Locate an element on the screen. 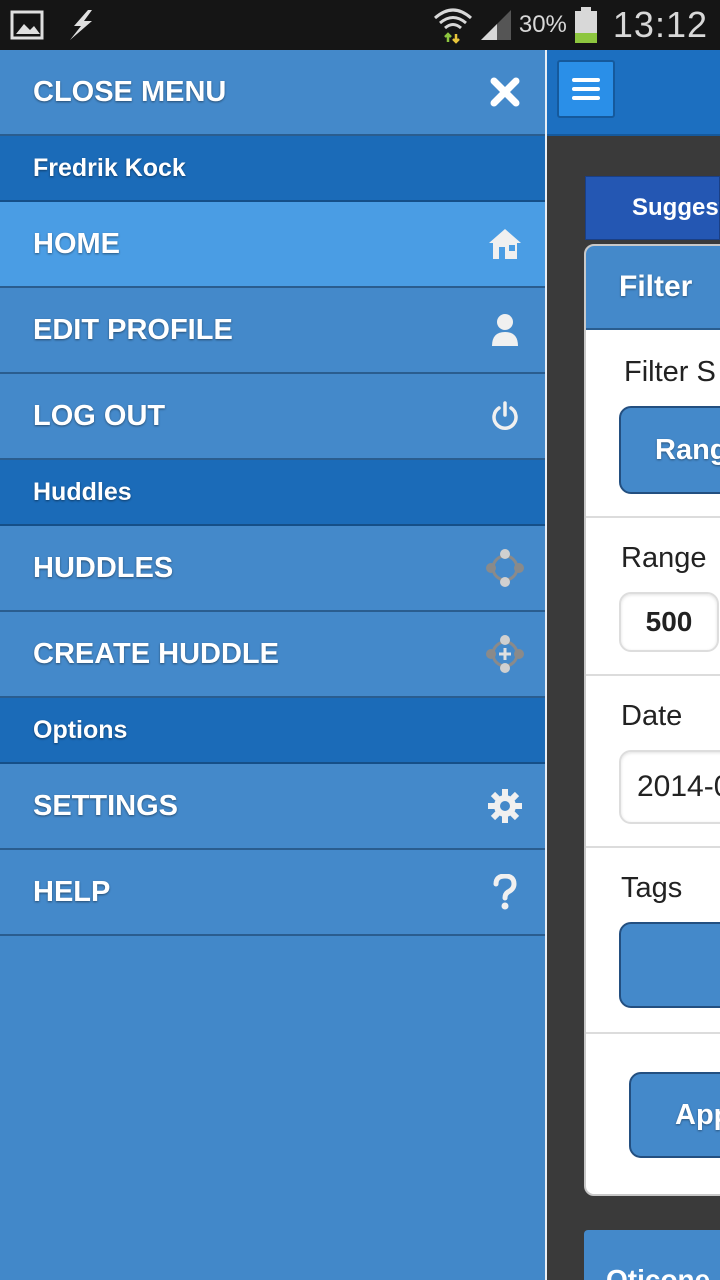 The image size is (720, 1280). huddles-icon is located at coordinates (505, 568).